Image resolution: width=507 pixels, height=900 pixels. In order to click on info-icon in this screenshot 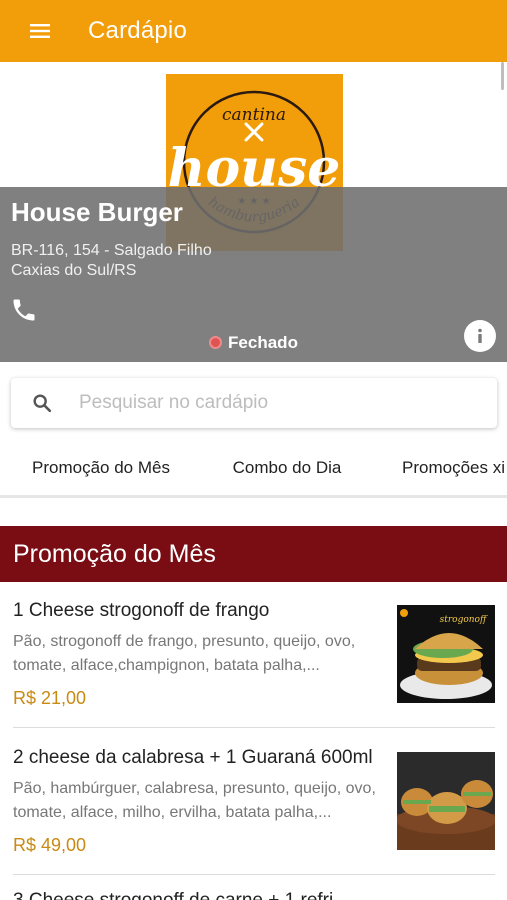, I will do `click(480, 335)`.